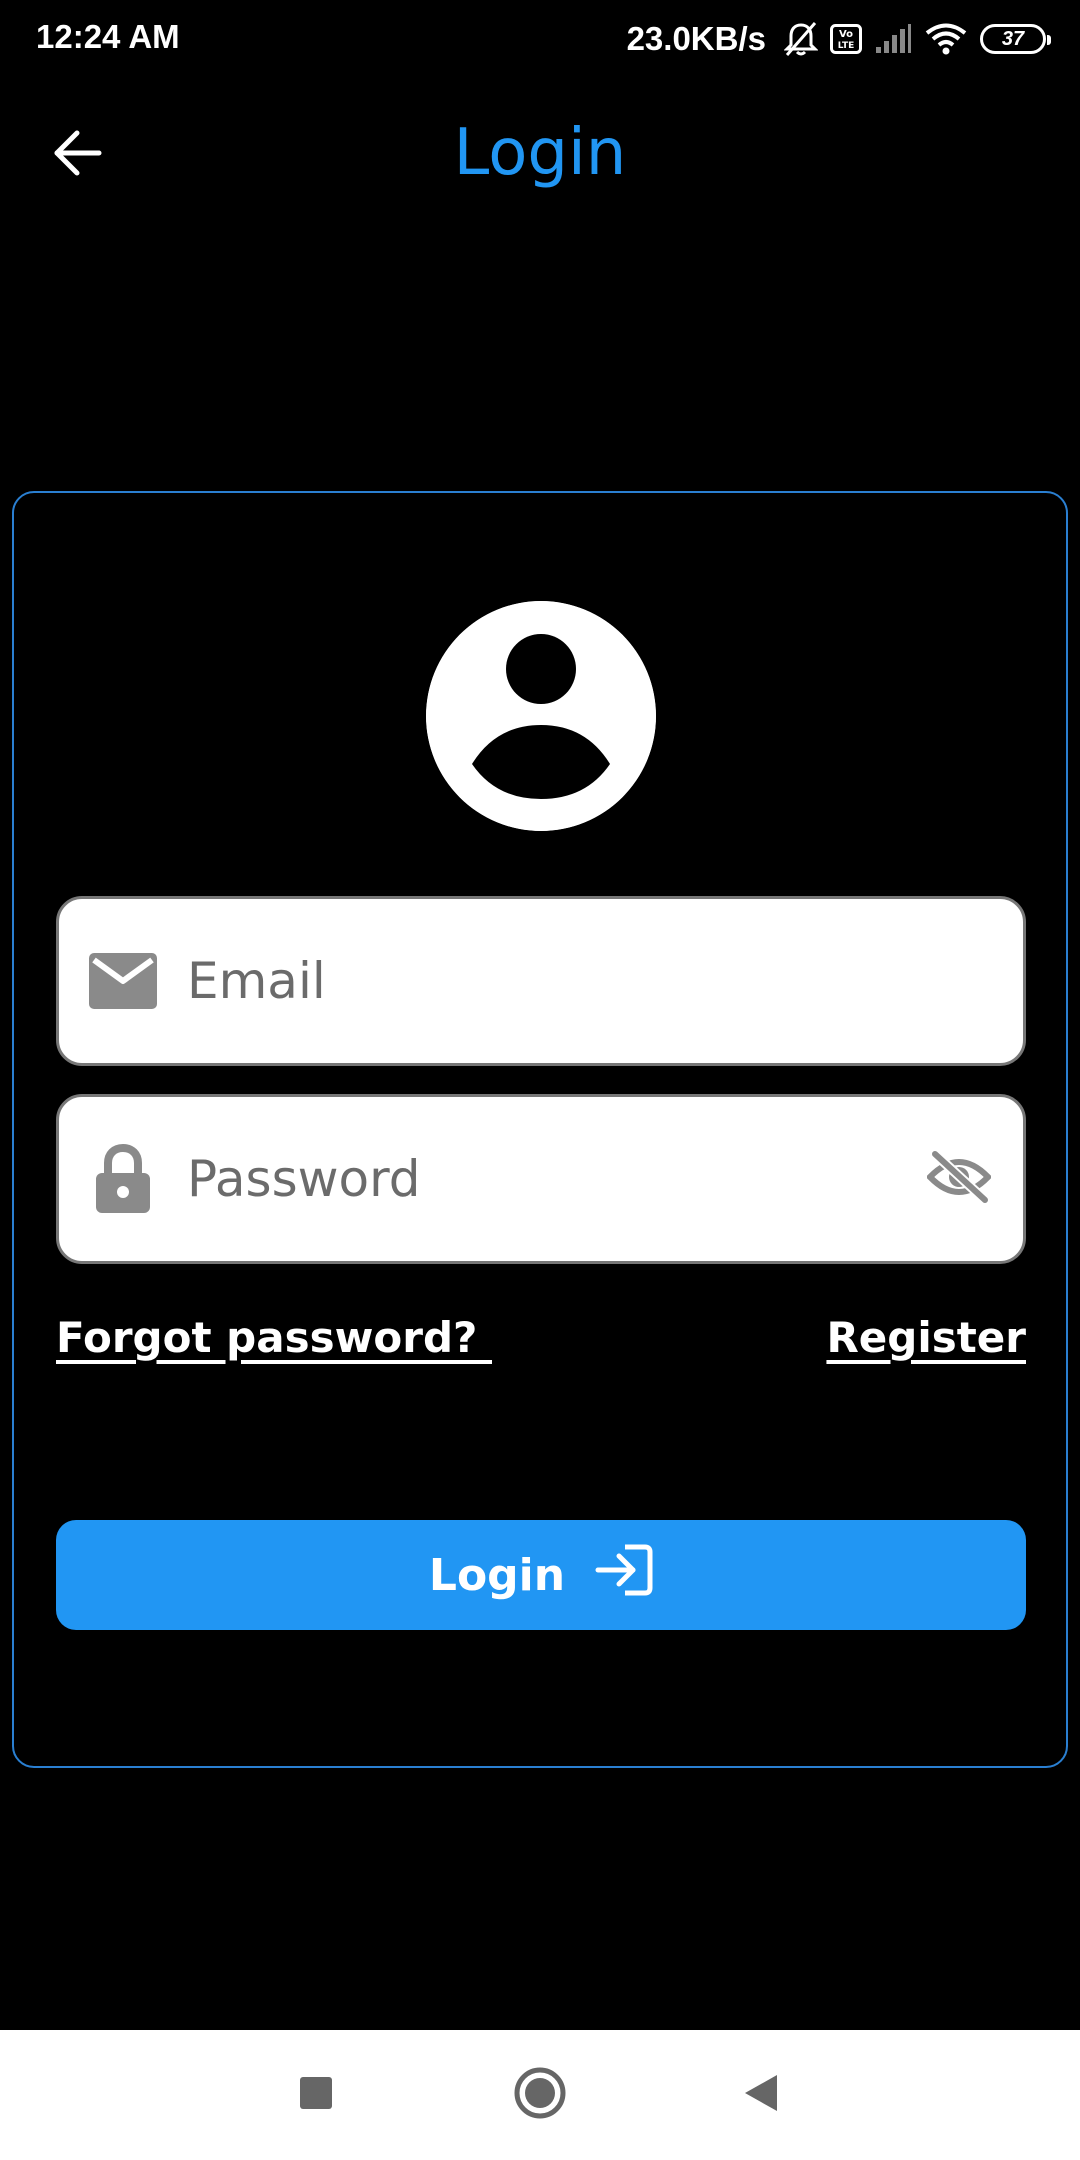 The image size is (1080, 2160). I want to click on email-input, so click(605, 981).